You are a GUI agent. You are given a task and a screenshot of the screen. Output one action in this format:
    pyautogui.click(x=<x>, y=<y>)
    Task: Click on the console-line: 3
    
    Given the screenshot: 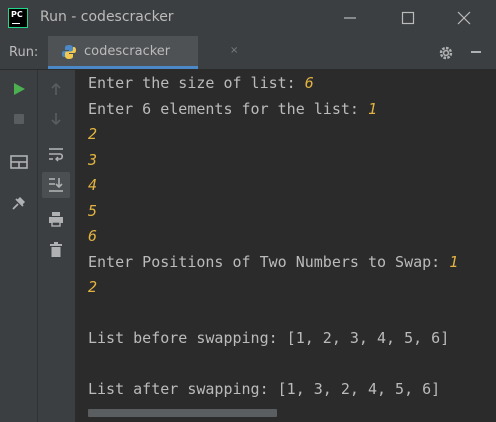 What is the action you would take?
    pyautogui.click(x=92, y=160)
    